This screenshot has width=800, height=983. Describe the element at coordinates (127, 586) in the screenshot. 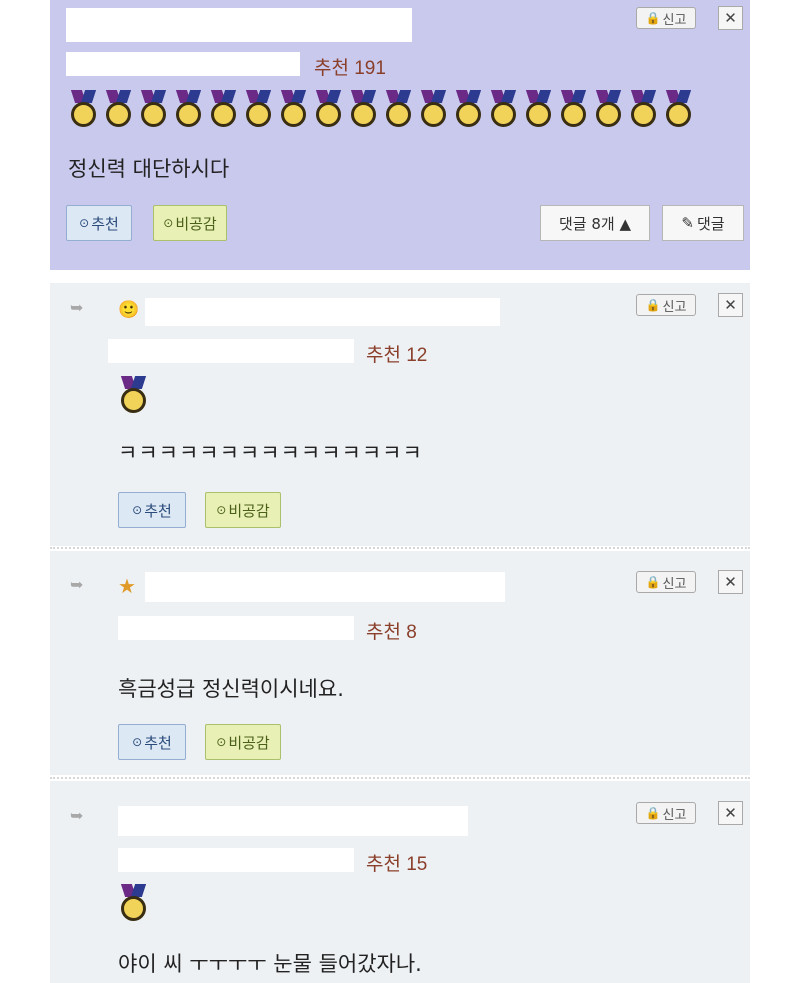

I see `star-icon: ★` at that location.